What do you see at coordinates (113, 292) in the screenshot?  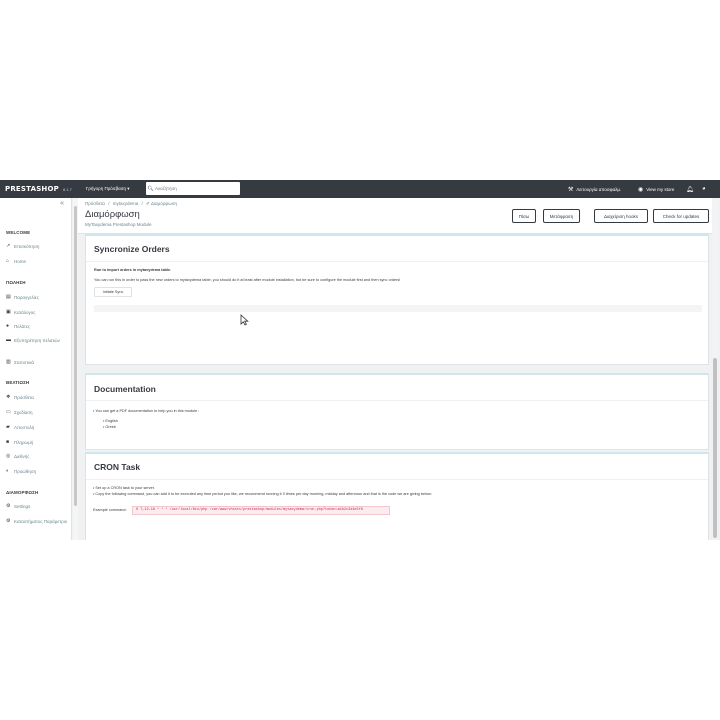 I see `initiate-sync-button: Initiate Sync` at bounding box center [113, 292].